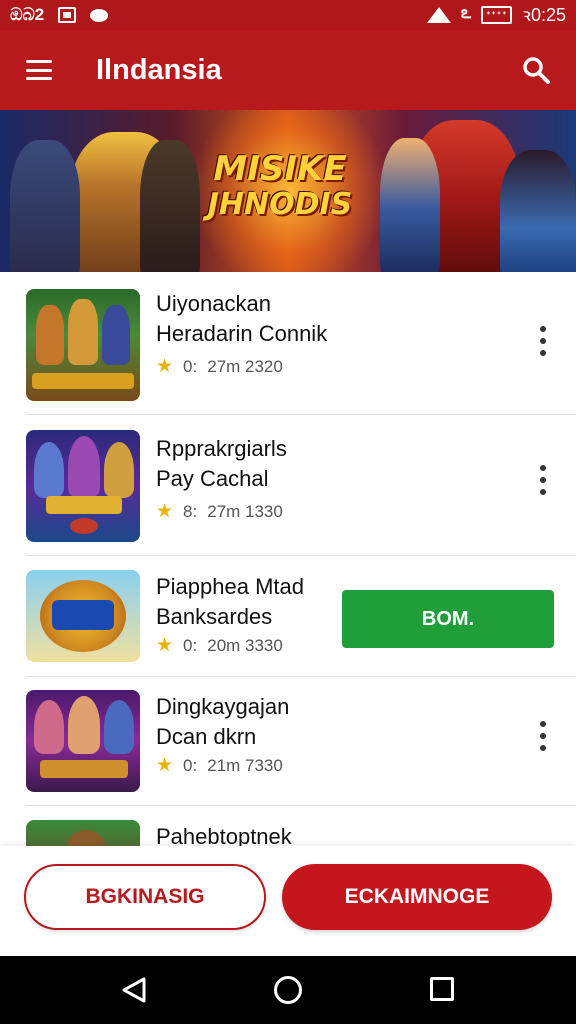 This screenshot has width=576, height=1024. What do you see at coordinates (145, 897) in the screenshot?
I see `secondary-action-button: BGKINASIG` at bounding box center [145, 897].